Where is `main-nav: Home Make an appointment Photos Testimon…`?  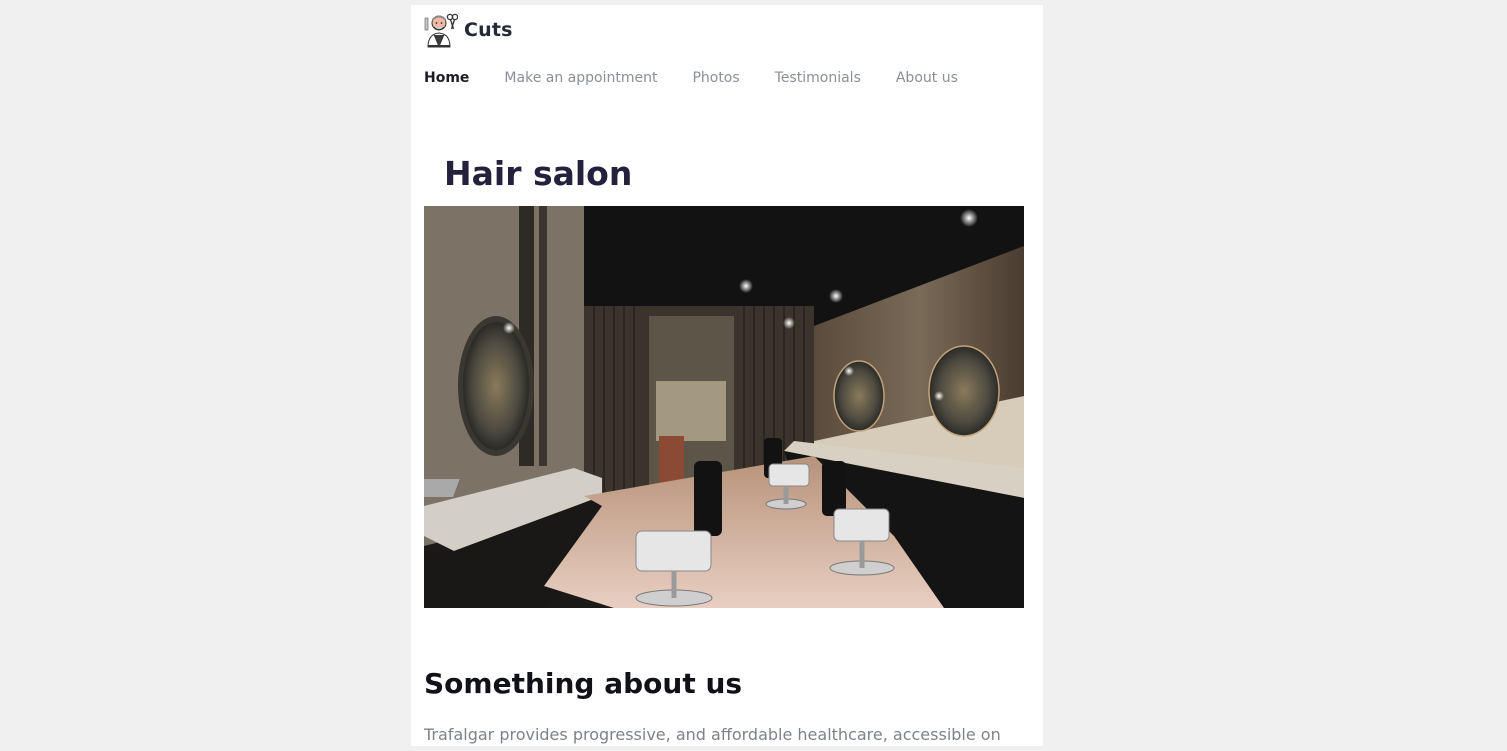 main-nav: Home Make an appointment Photos Testimon… is located at coordinates (708, 78).